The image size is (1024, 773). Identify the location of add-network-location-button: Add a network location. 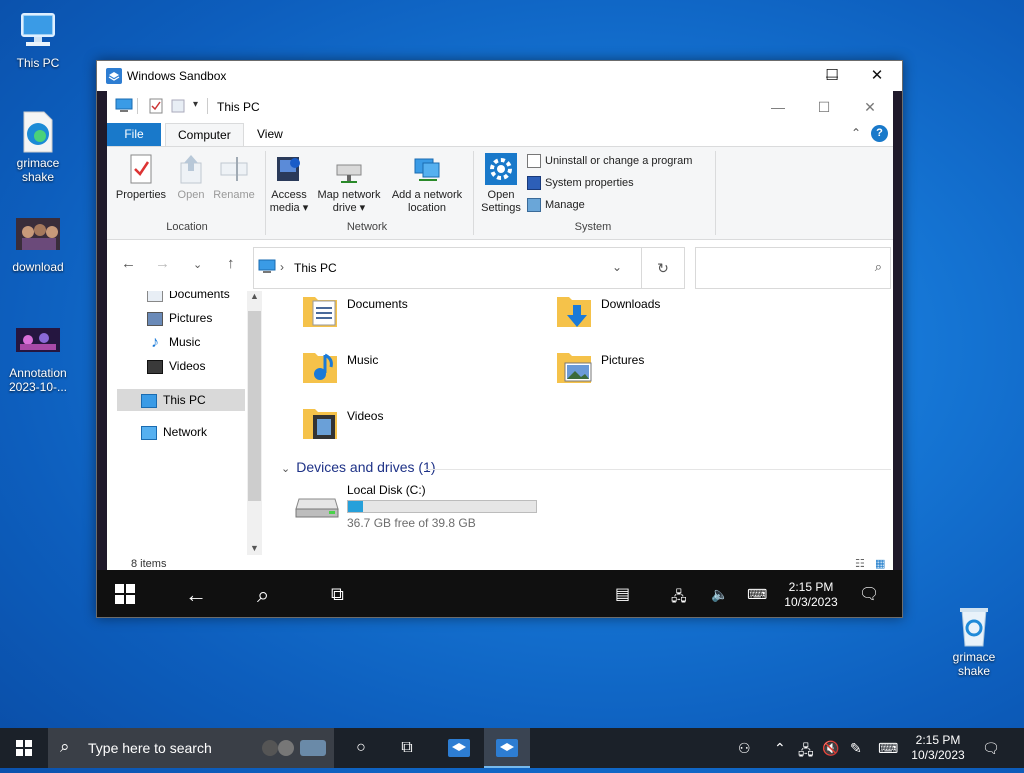
(427, 184).